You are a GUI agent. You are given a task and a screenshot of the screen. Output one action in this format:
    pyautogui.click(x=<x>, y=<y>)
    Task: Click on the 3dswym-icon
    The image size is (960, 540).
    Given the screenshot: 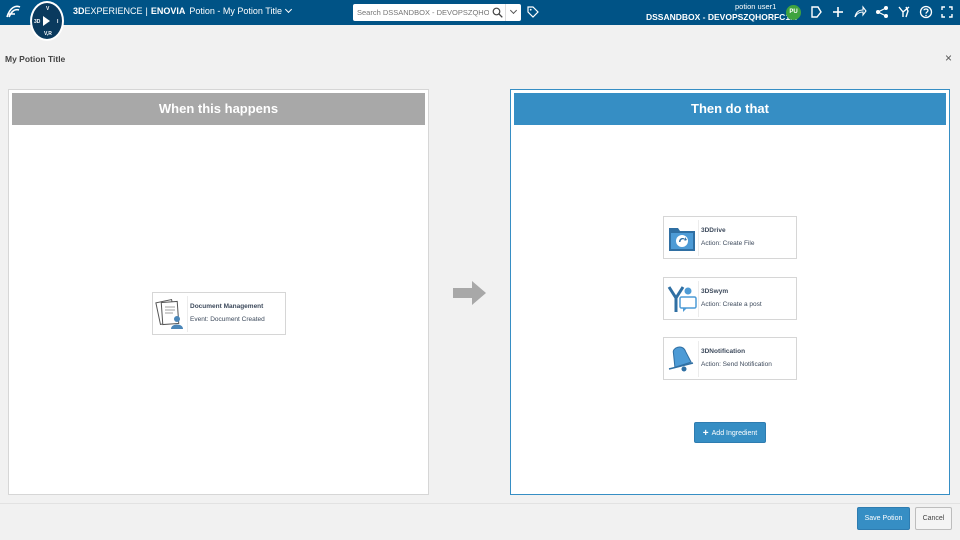 What is the action you would take?
    pyautogui.click(x=682, y=299)
    